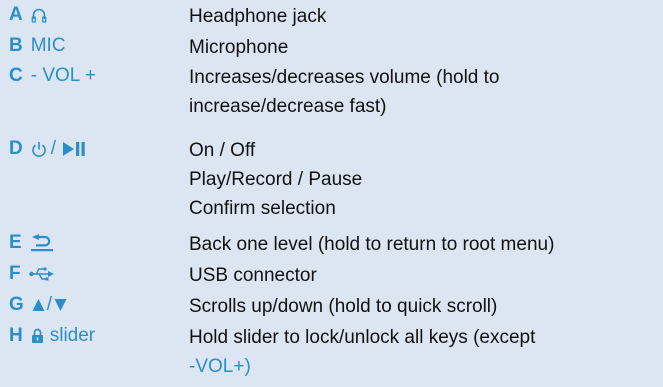 The height and width of the screenshot is (387, 663). I want to click on down-arrow-icon, so click(60, 305).